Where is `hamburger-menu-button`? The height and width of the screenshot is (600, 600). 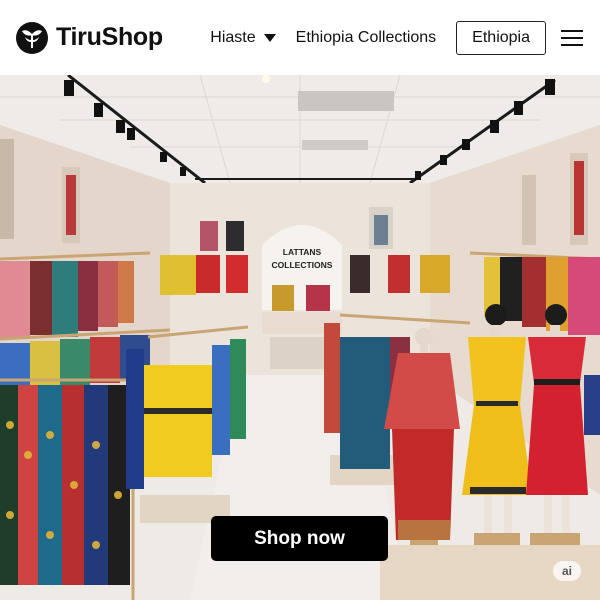 hamburger-menu-button is located at coordinates (572, 38).